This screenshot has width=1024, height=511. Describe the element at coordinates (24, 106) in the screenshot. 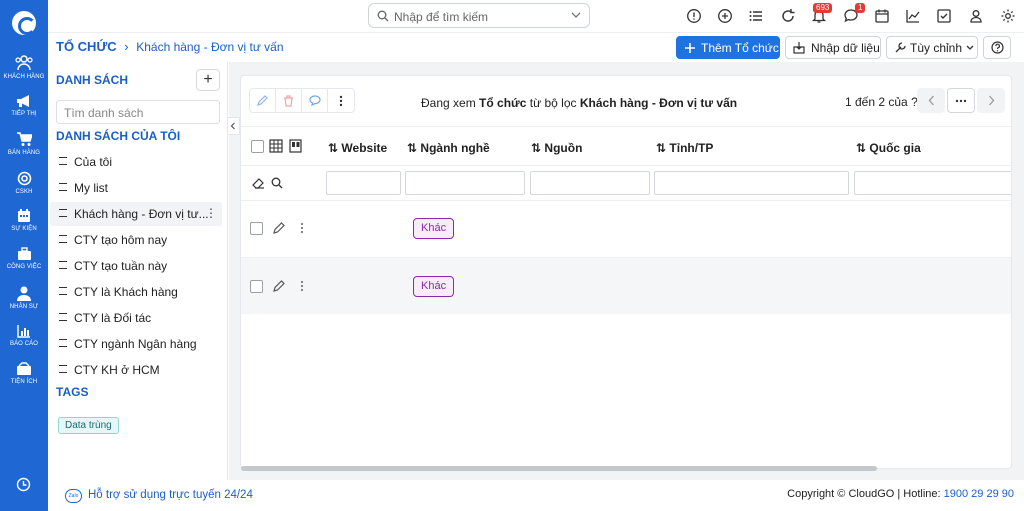

I see `nav-marketing: TIẾP THỊ` at that location.